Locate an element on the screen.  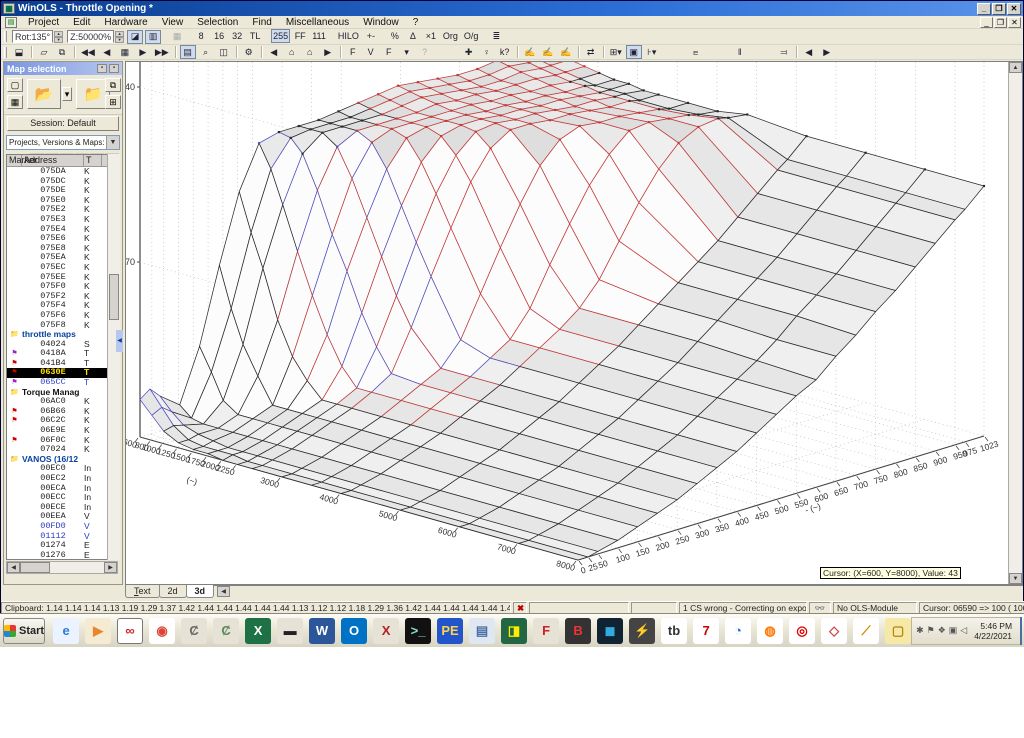
show-desktop-button is located at coordinates (1021, 630).